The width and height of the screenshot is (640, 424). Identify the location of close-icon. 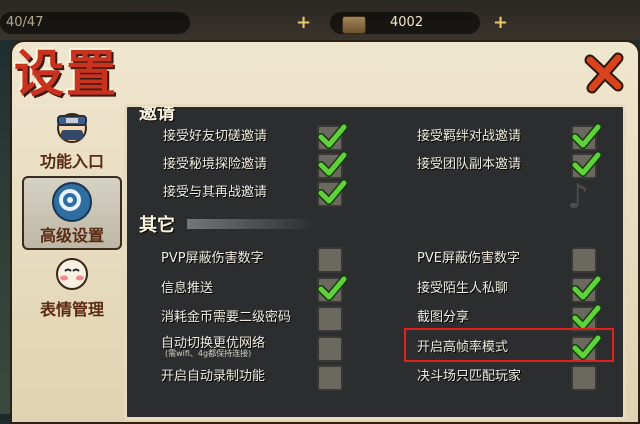
(604, 73).